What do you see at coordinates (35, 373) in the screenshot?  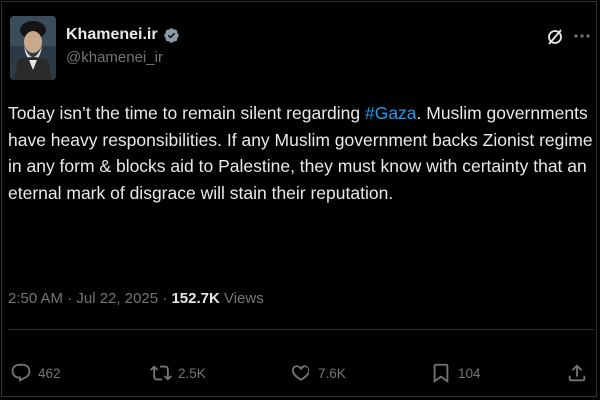 I see `reply-button: 462` at bounding box center [35, 373].